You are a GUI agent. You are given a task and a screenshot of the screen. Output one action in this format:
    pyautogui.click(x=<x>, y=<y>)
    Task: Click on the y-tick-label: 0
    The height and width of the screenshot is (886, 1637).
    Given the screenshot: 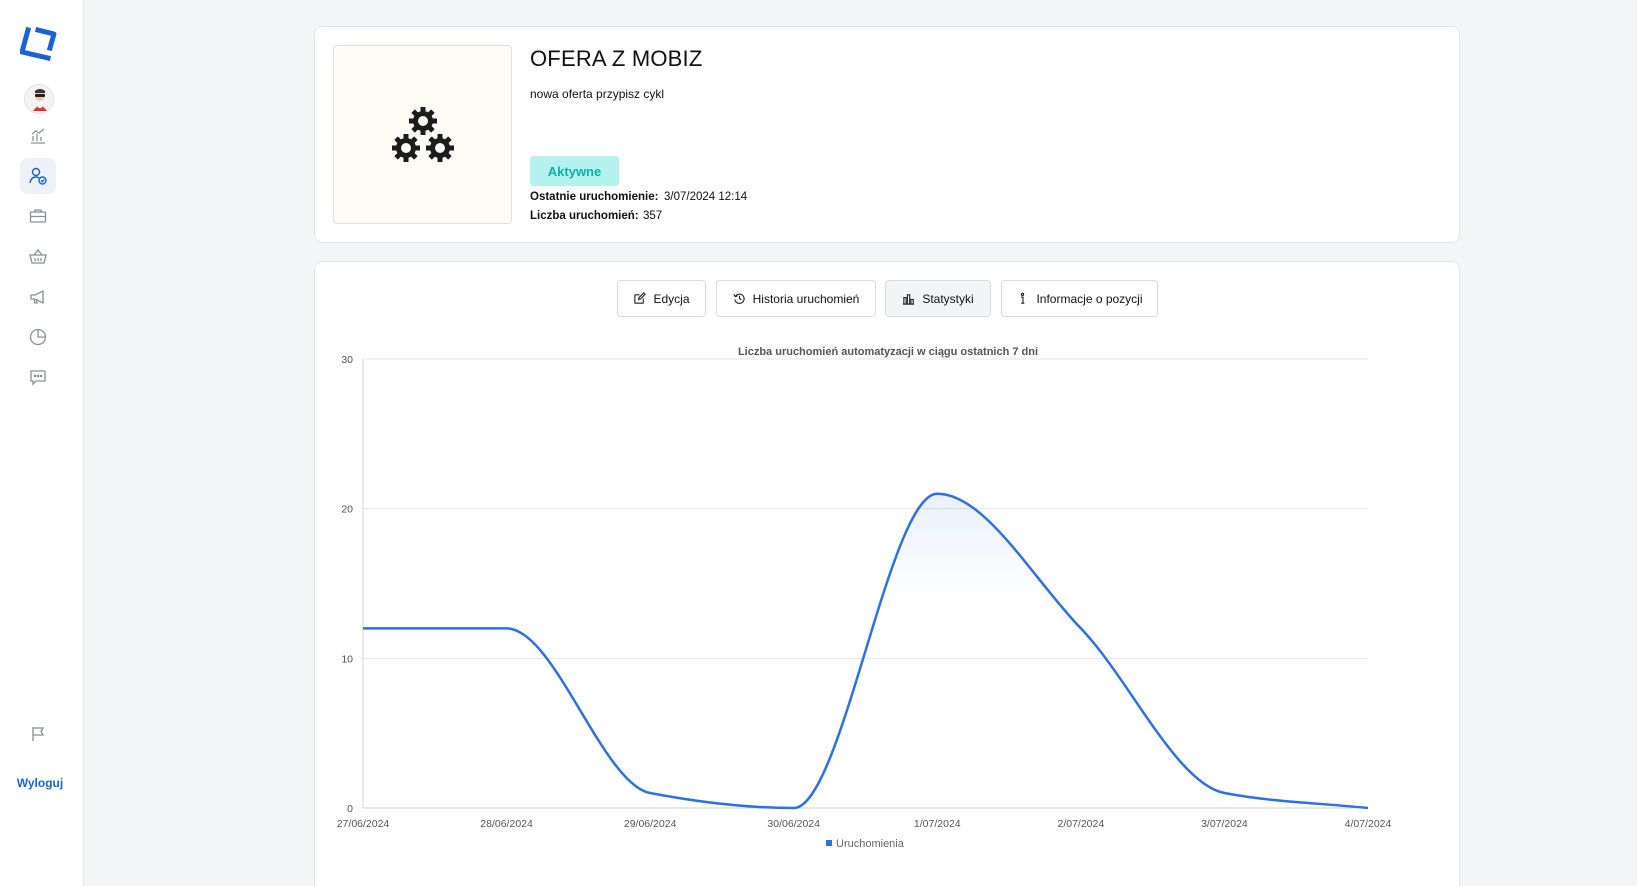 What is the action you would take?
    pyautogui.click(x=350, y=809)
    